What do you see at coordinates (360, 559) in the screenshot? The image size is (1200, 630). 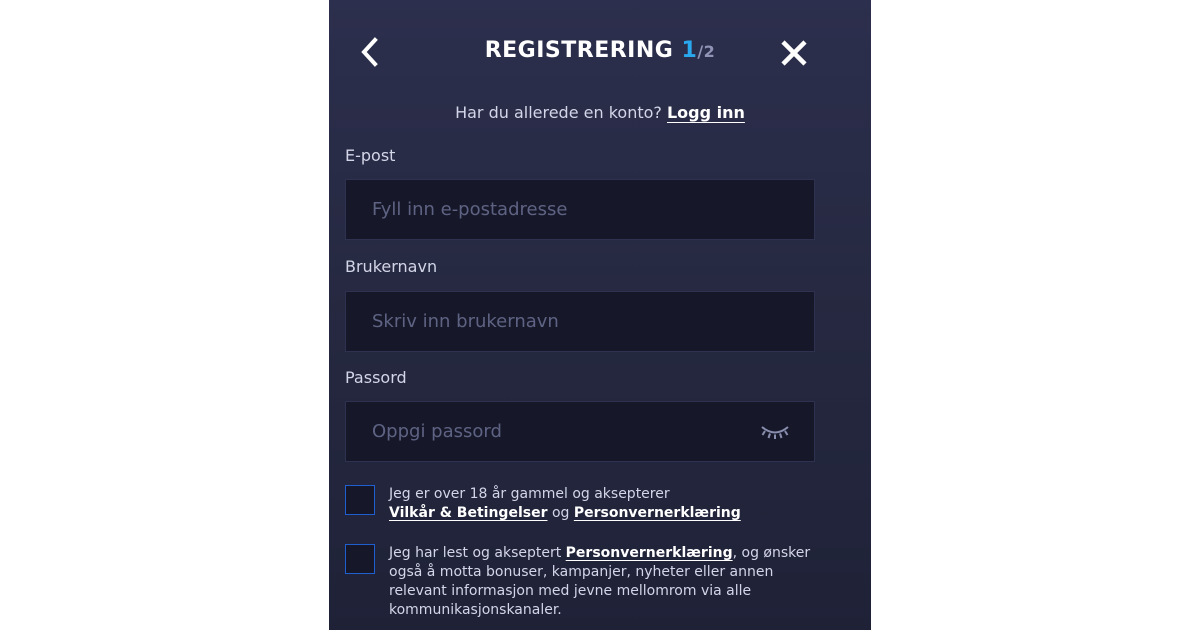 I see `marketing-checkbox` at bounding box center [360, 559].